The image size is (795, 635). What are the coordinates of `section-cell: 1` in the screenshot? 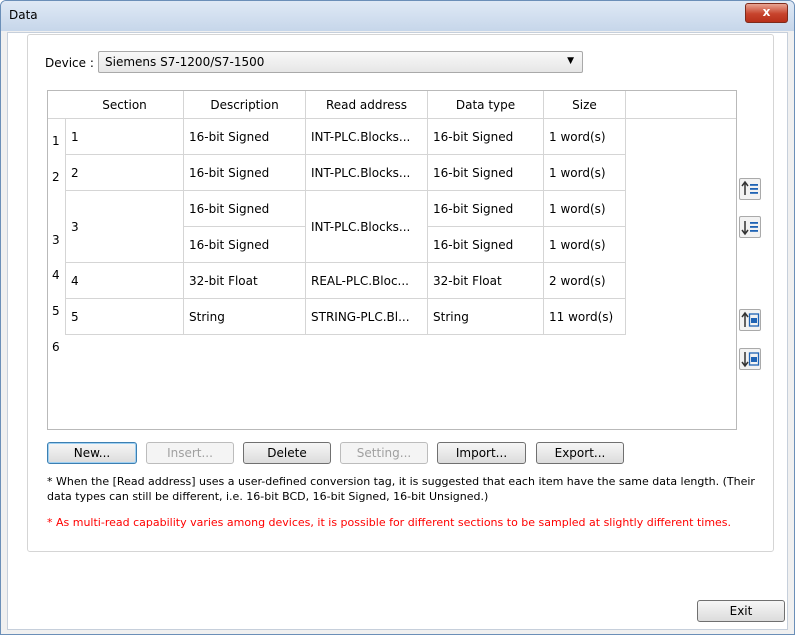 It's located at (125, 137).